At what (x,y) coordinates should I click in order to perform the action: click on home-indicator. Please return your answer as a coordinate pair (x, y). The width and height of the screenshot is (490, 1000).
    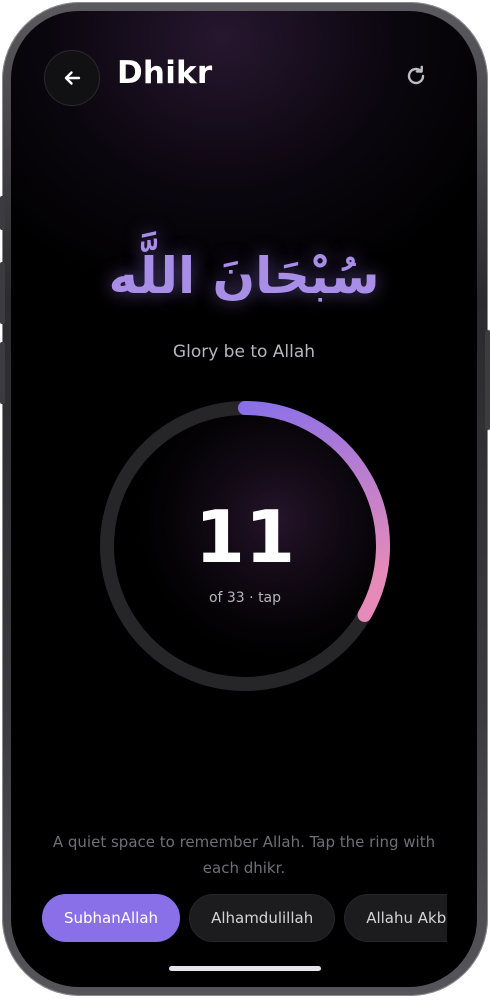
    Looking at the image, I should click on (245, 968).